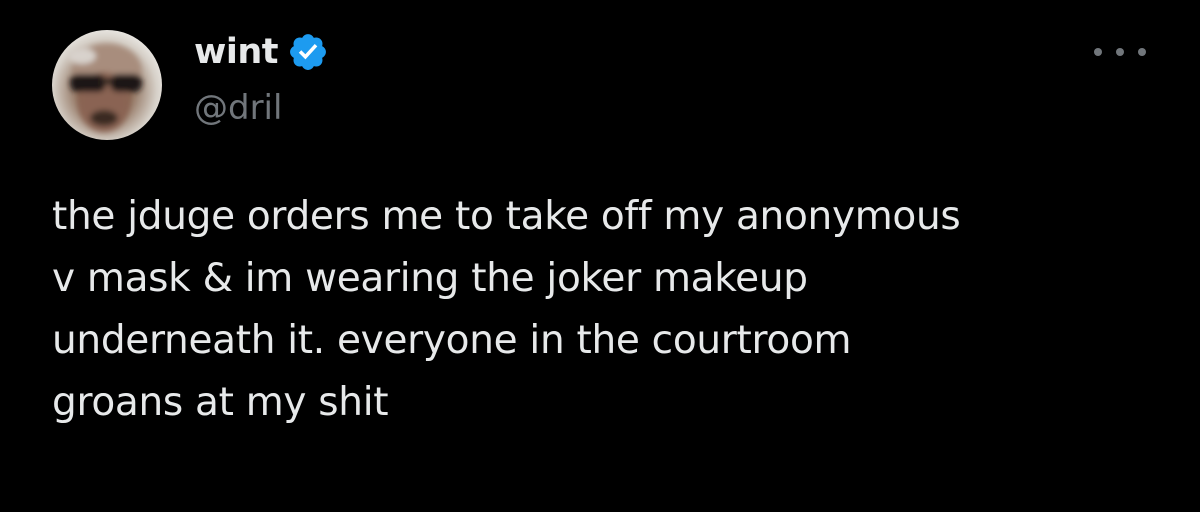 This screenshot has height=512, width=1200. I want to click on more-options-icon, so click(1120, 52).